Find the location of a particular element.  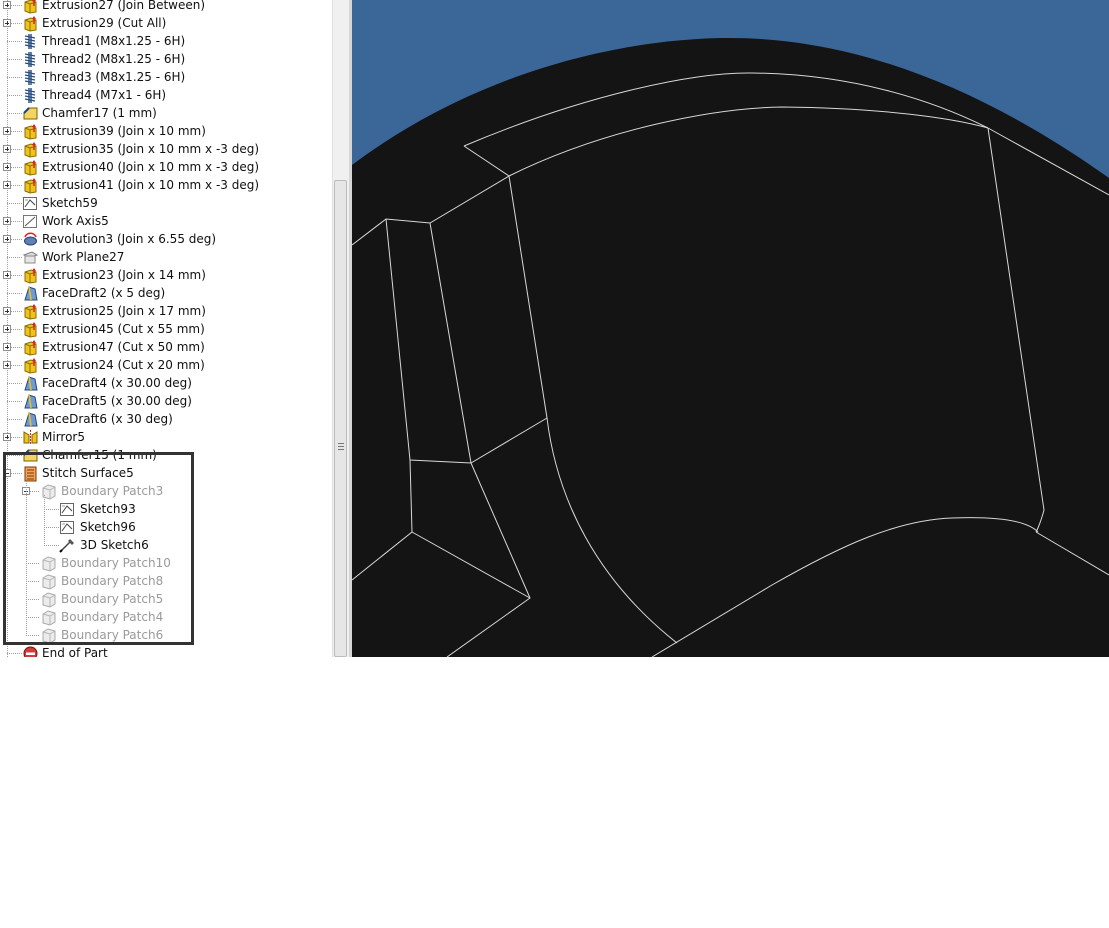

mirror-icon is located at coordinates (30, 437).